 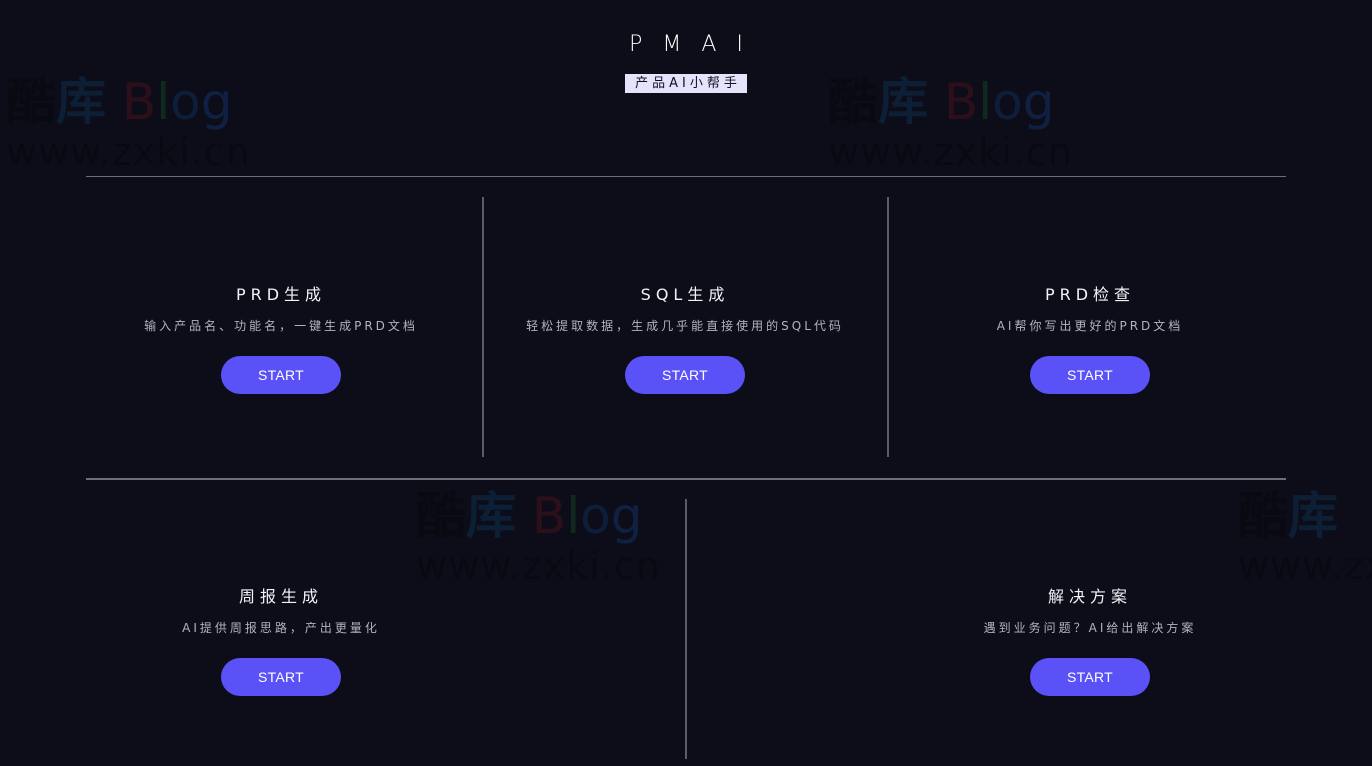 I want to click on card-description: AI提供周报思路，产出更量化, so click(x=281, y=628).